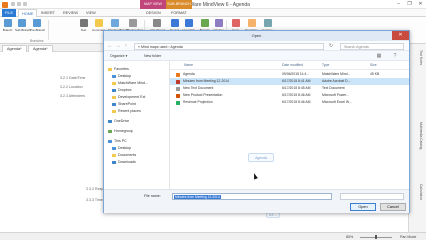 The image size is (426, 240). Describe the element at coordinates (121, 76) in the screenshot. I see `nav-item-desktop: Desktop` at that location.